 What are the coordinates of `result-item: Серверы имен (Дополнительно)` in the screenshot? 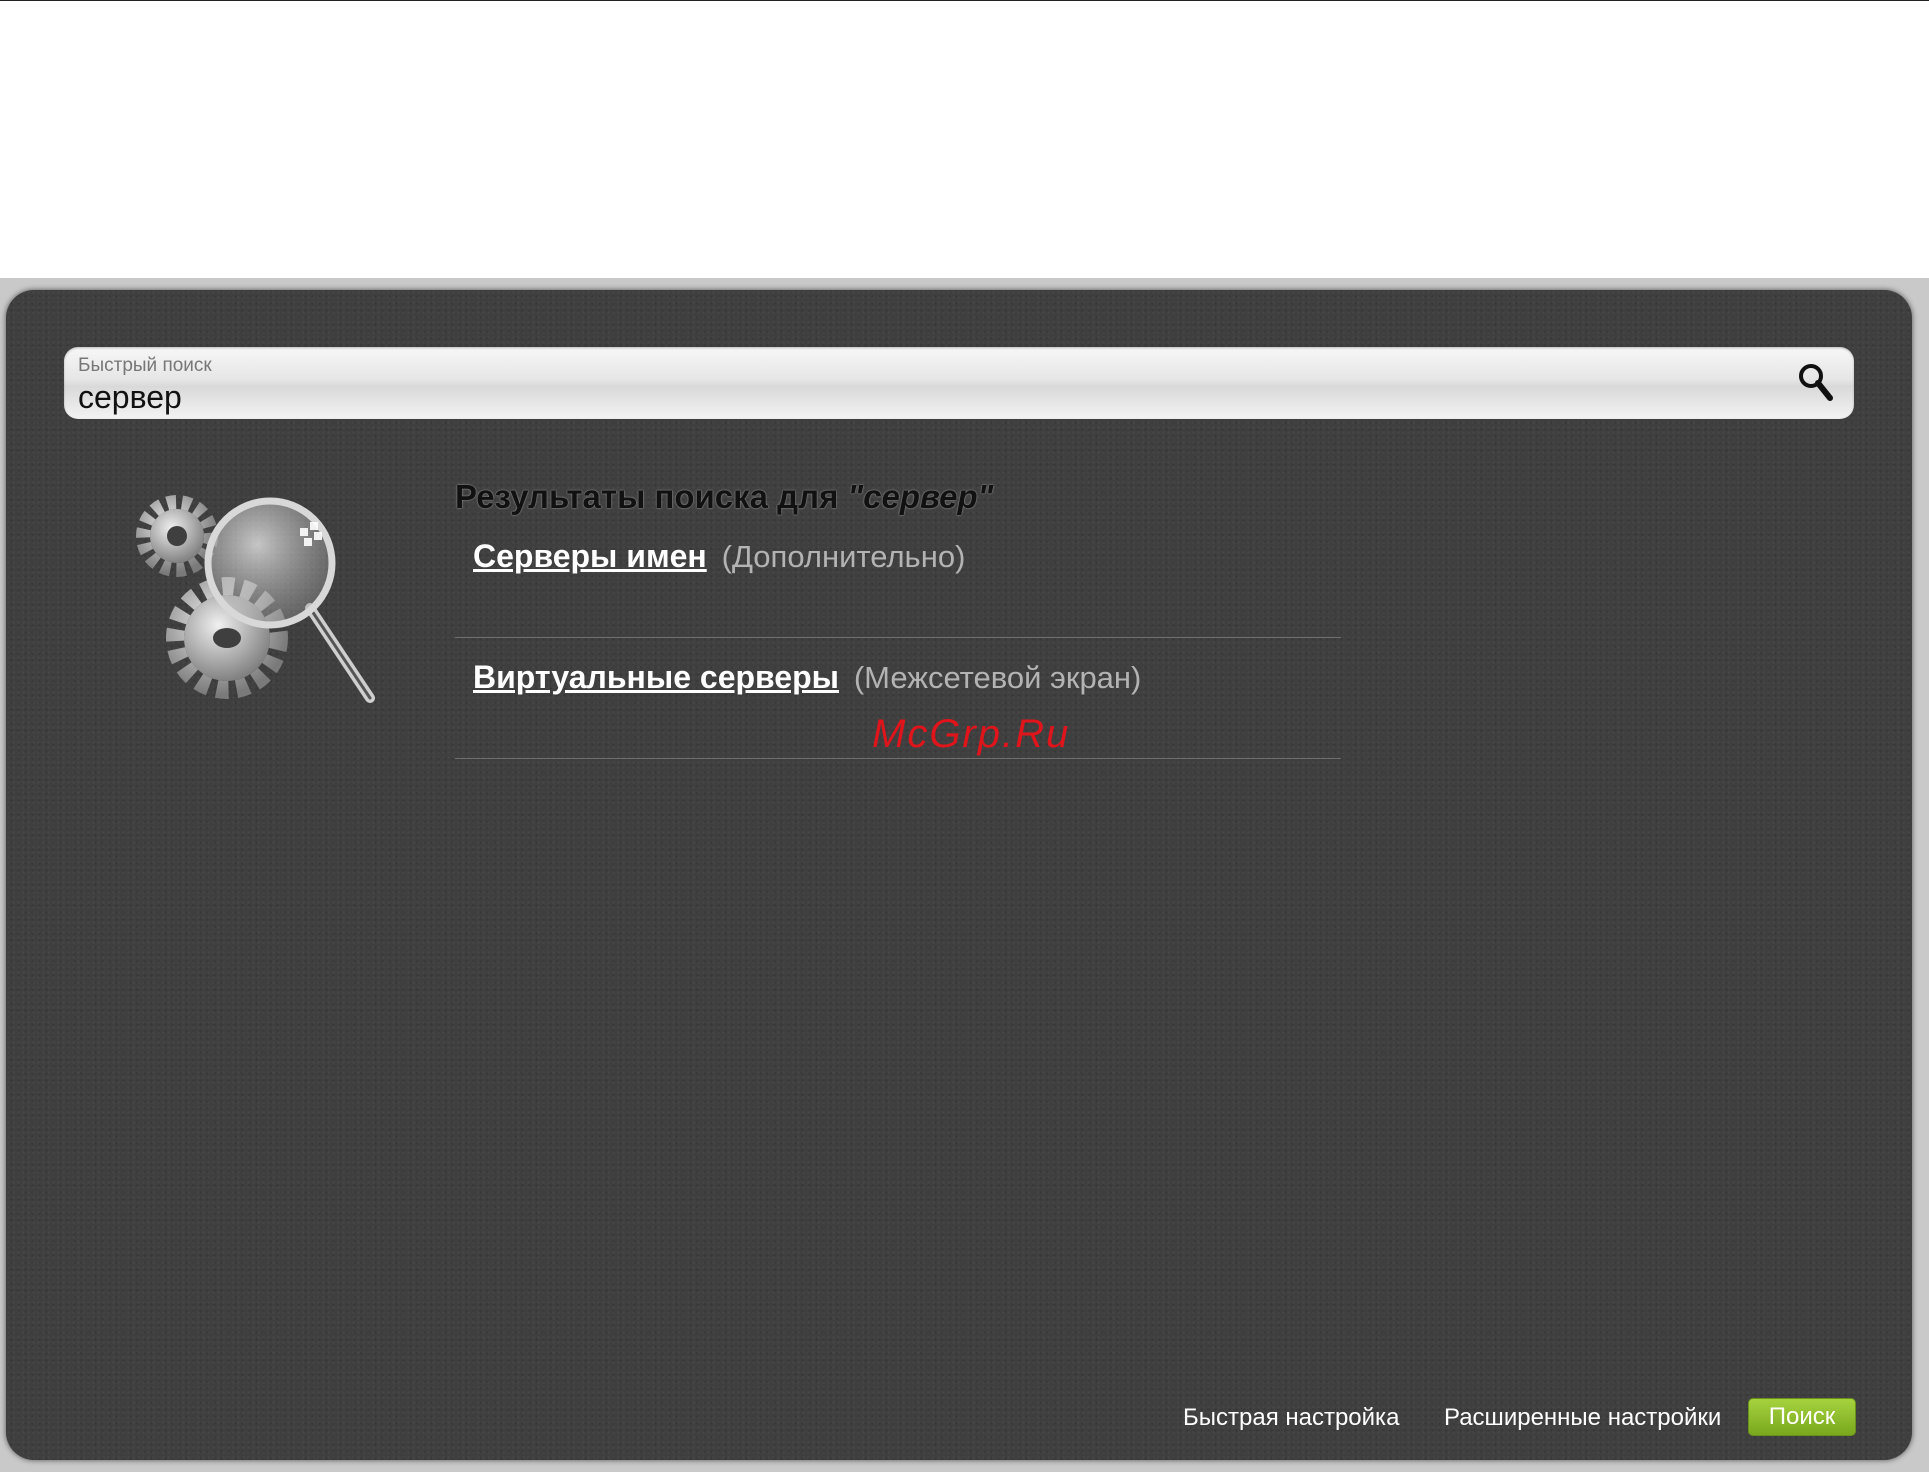 It's located at (719, 556).